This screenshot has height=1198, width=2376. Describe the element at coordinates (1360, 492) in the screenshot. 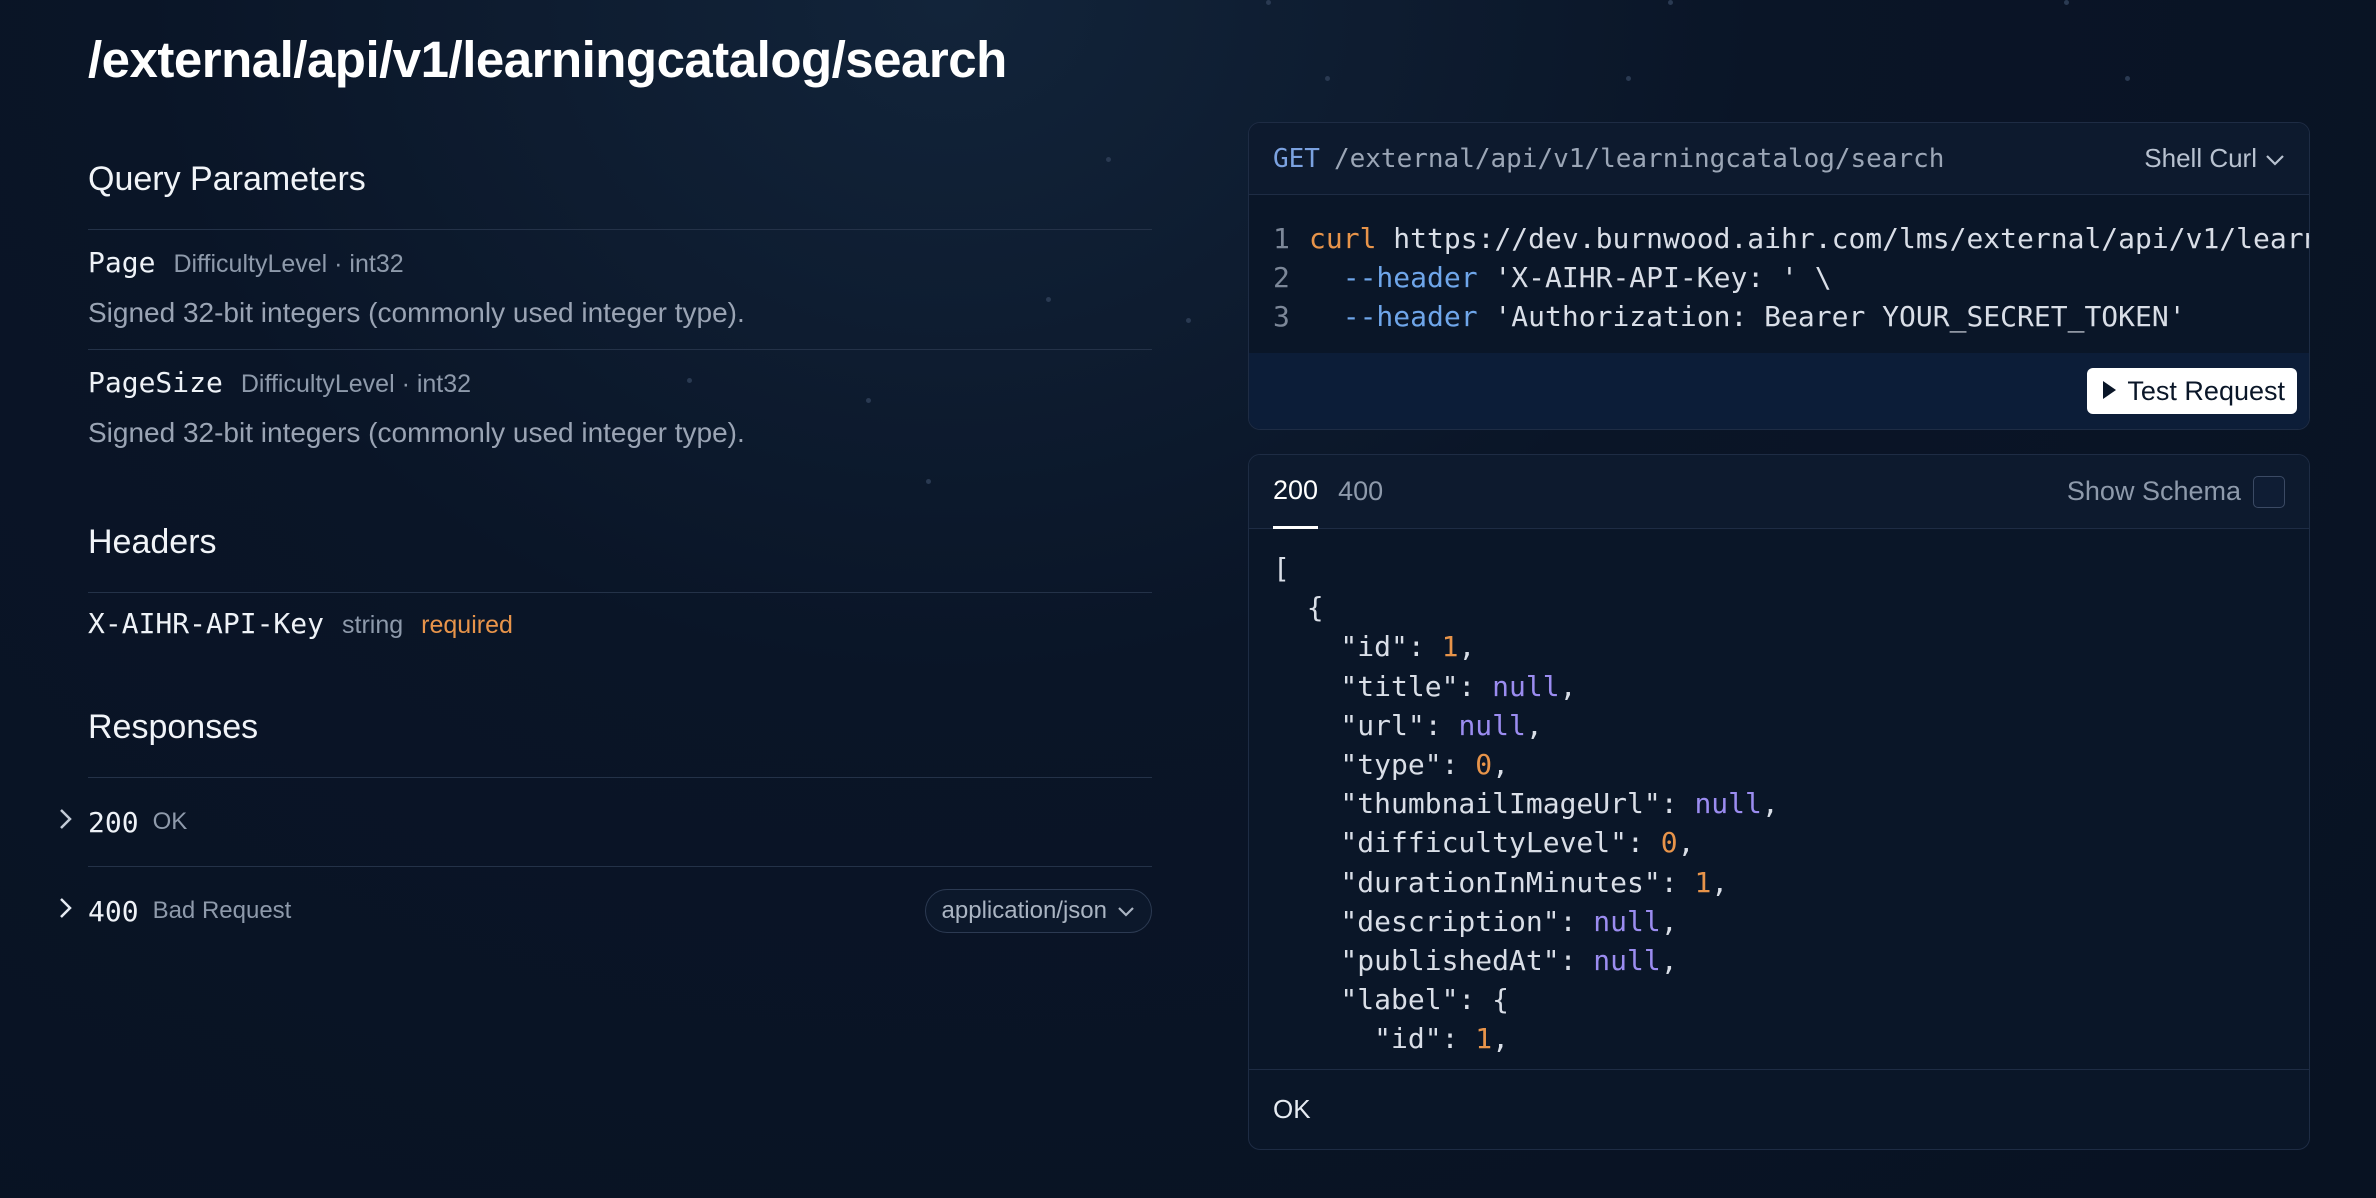

I see `tab-400: 400` at that location.